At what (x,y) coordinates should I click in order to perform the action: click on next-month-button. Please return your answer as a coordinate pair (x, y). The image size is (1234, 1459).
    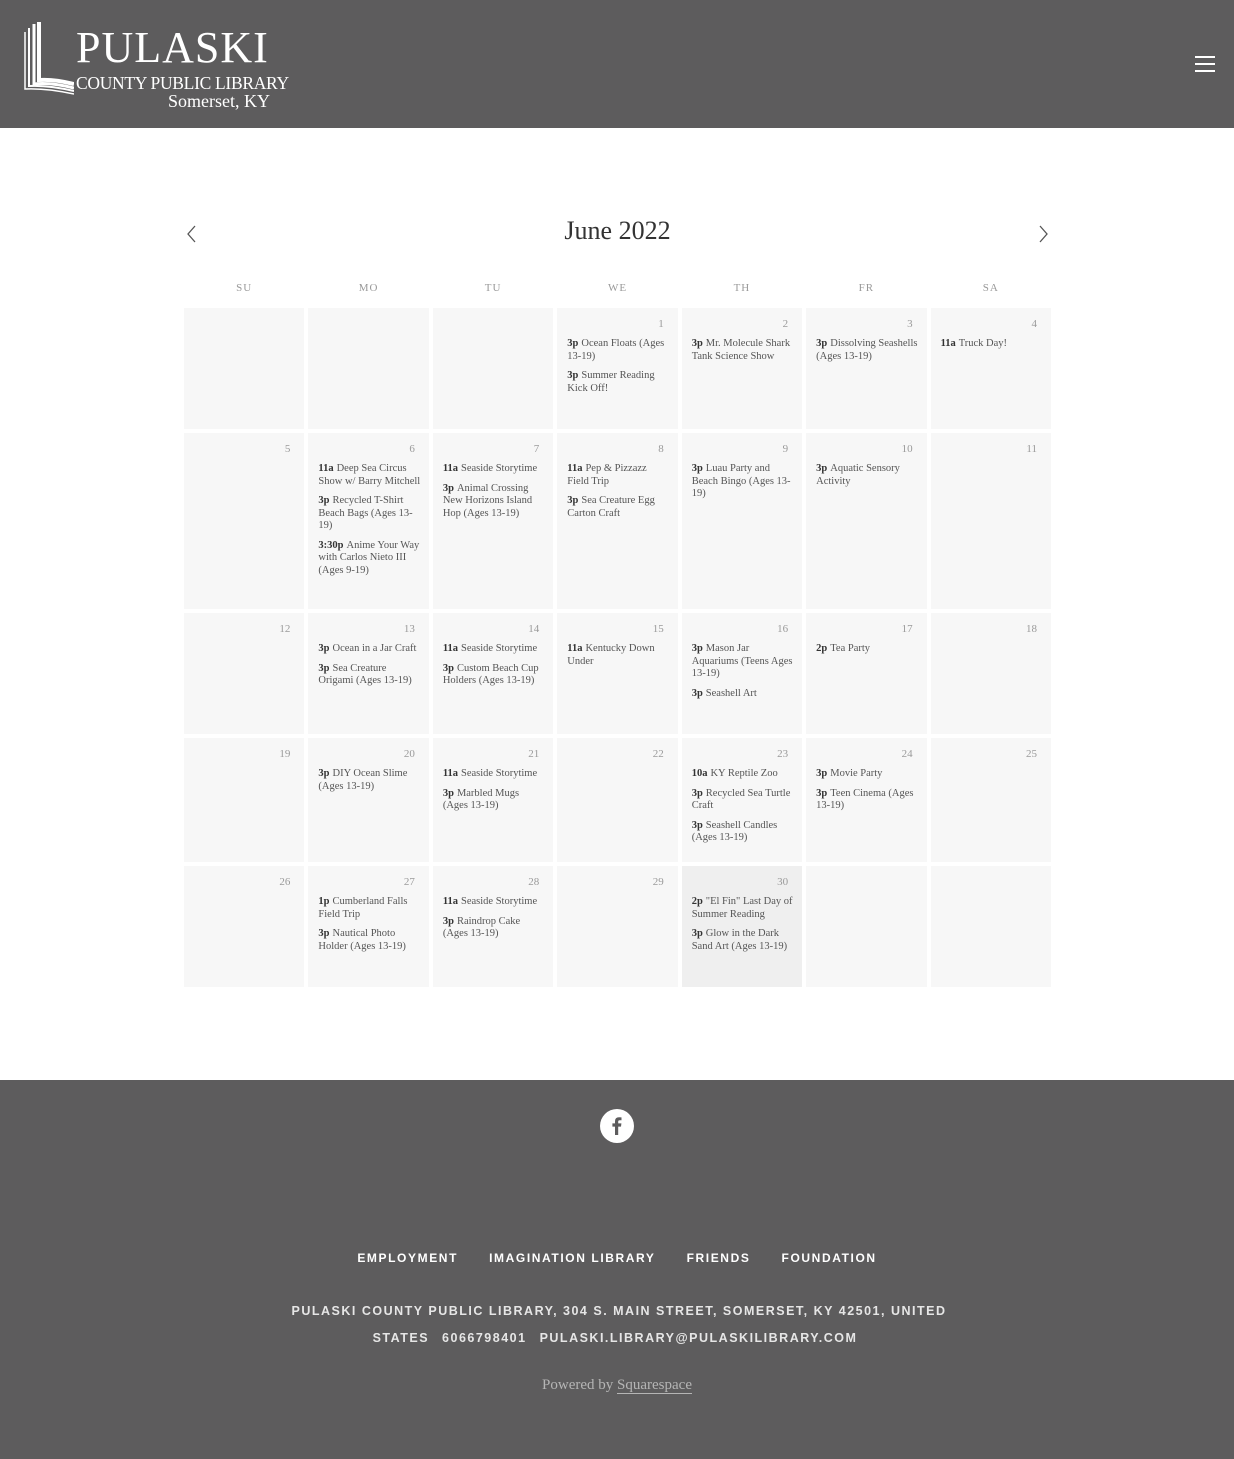
    Looking at the image, I should click on (1041, 234).